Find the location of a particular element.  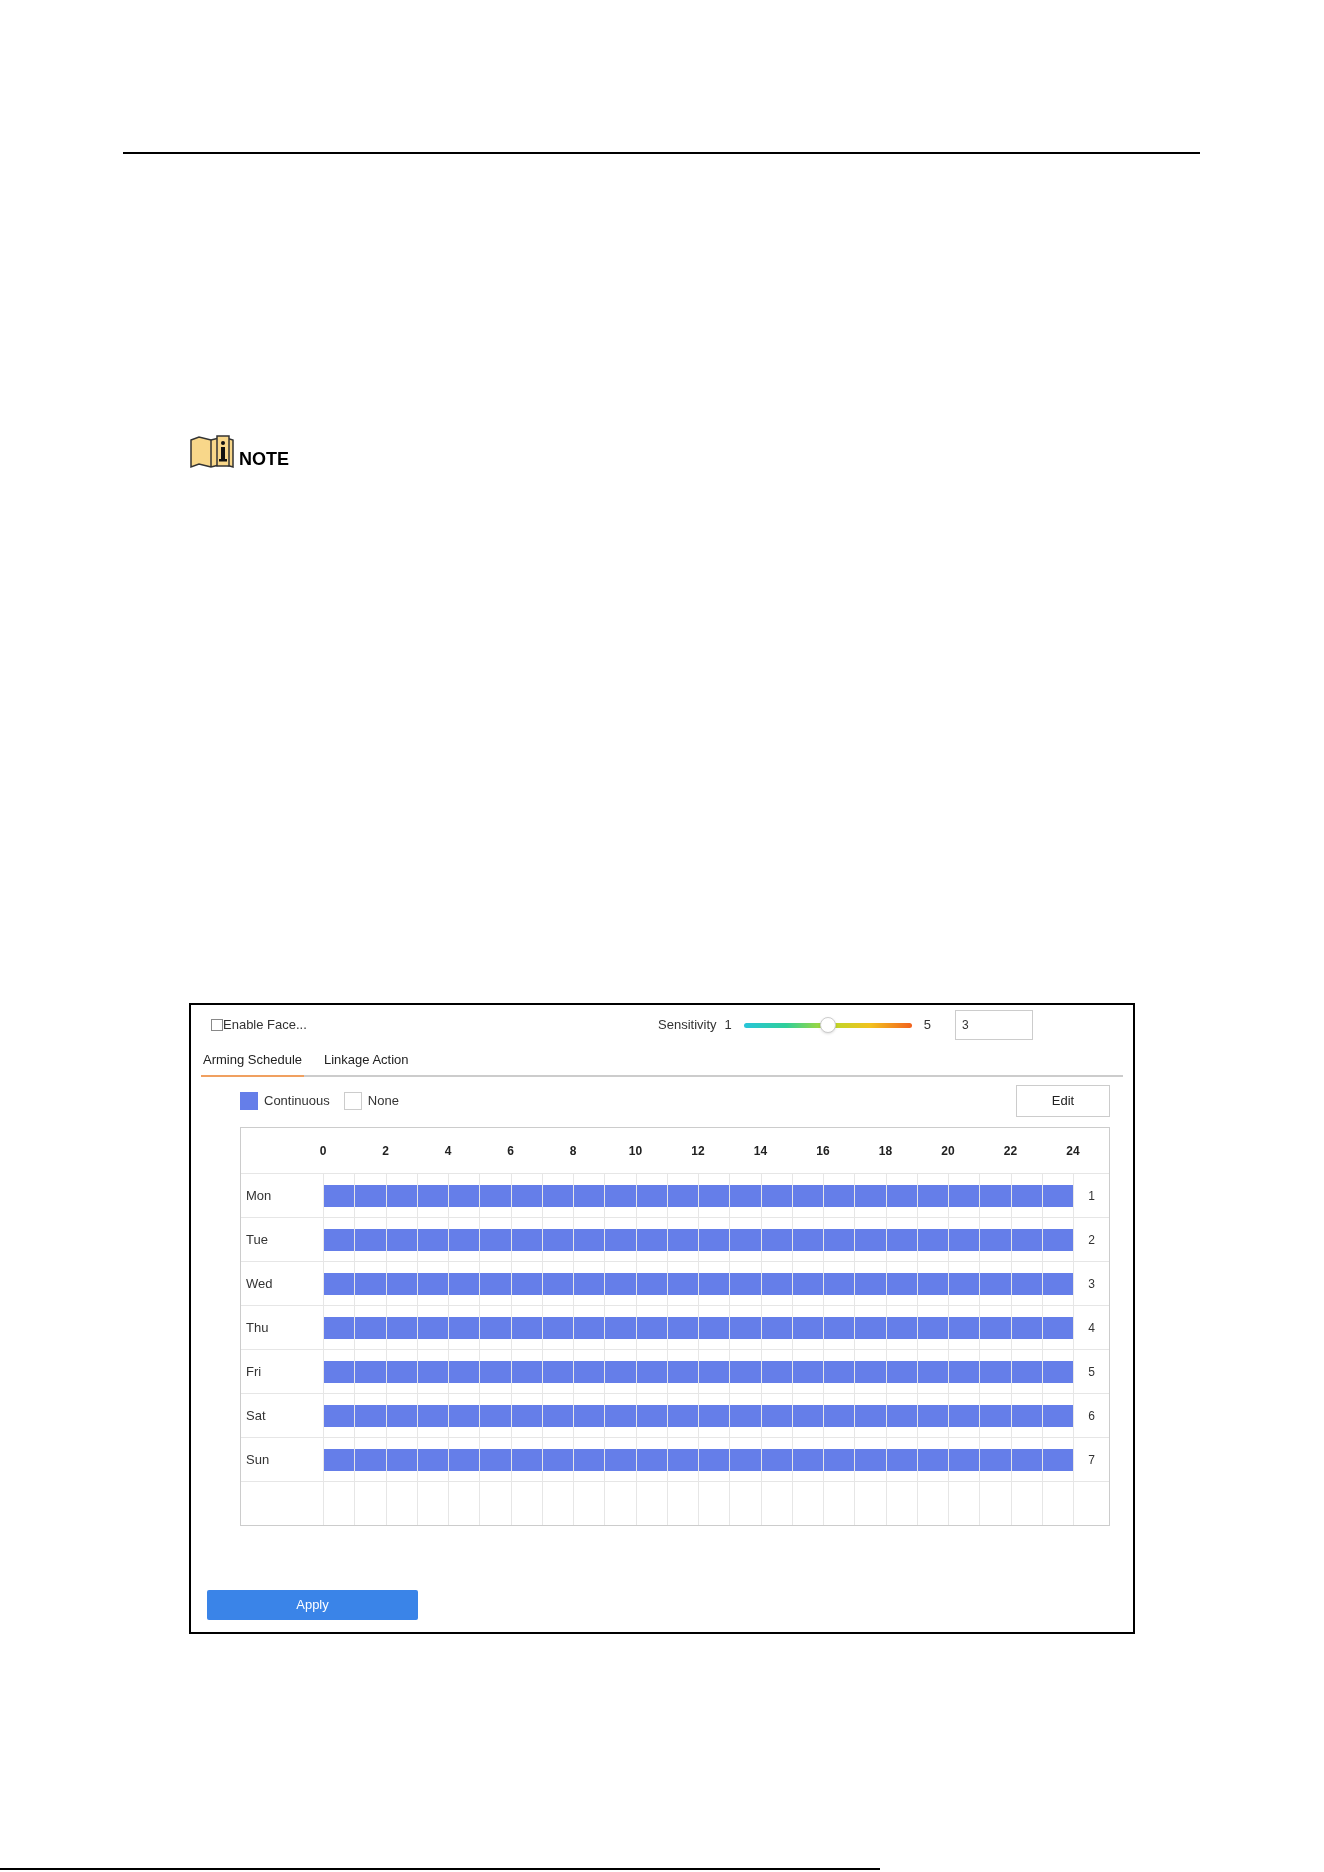

legend-swatch is located at coordinates (352, 1101).